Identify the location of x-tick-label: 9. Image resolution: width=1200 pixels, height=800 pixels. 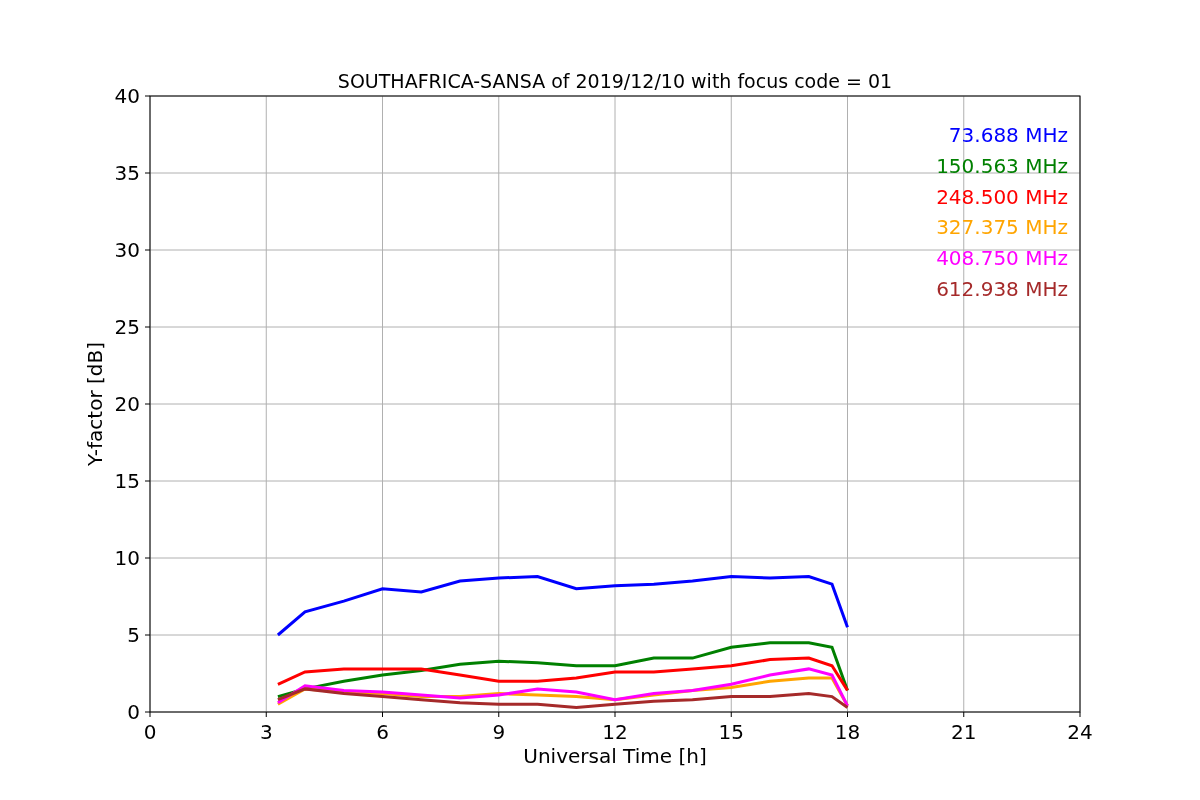
(499, 732).